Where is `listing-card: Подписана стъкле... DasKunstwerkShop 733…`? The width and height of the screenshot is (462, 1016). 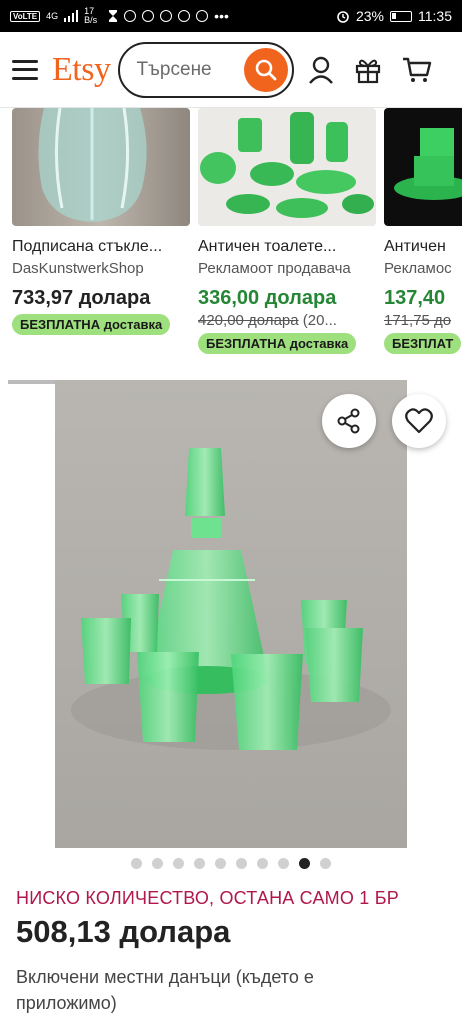
listing-card: Подписана стъкле... DasKunstwerkShop 733… is located at coordinates (101, 221).